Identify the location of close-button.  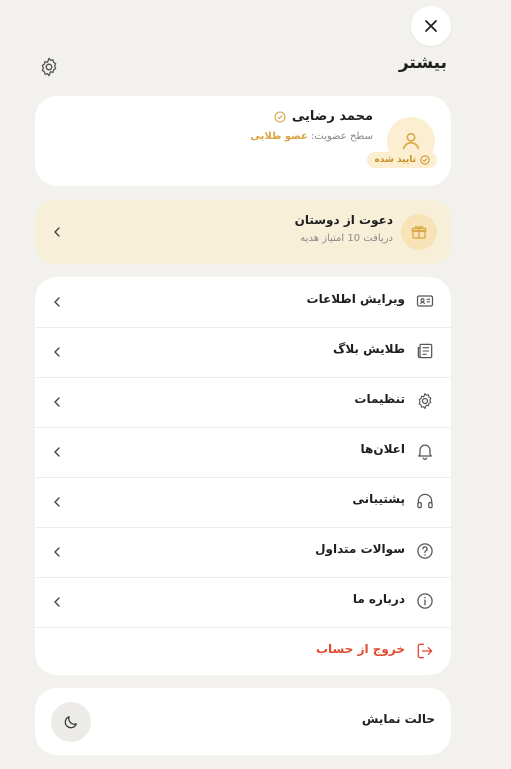
(431, 26).